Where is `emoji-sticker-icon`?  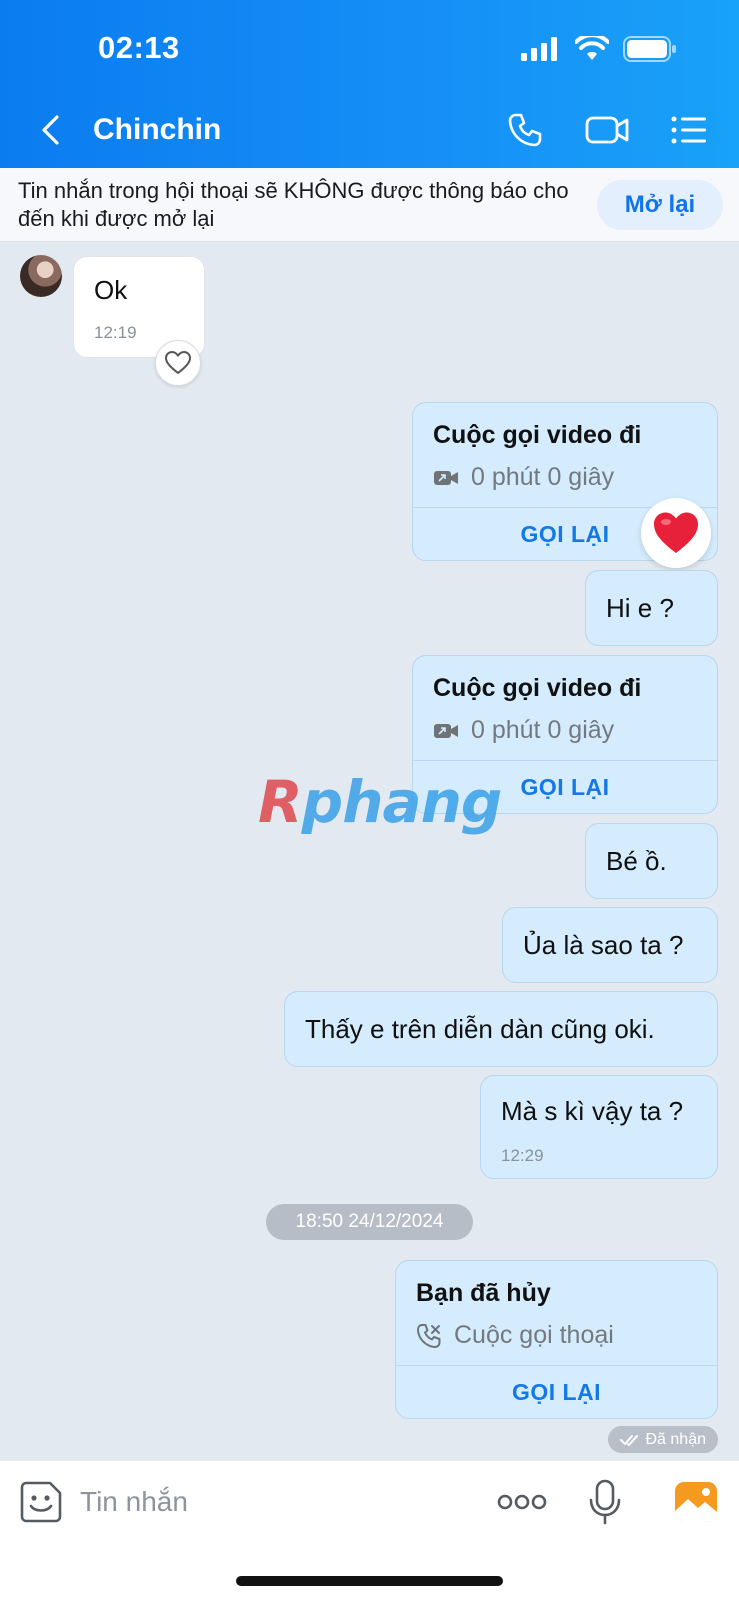
emoji-sticker-icon is located at coordinates (41, 1502).